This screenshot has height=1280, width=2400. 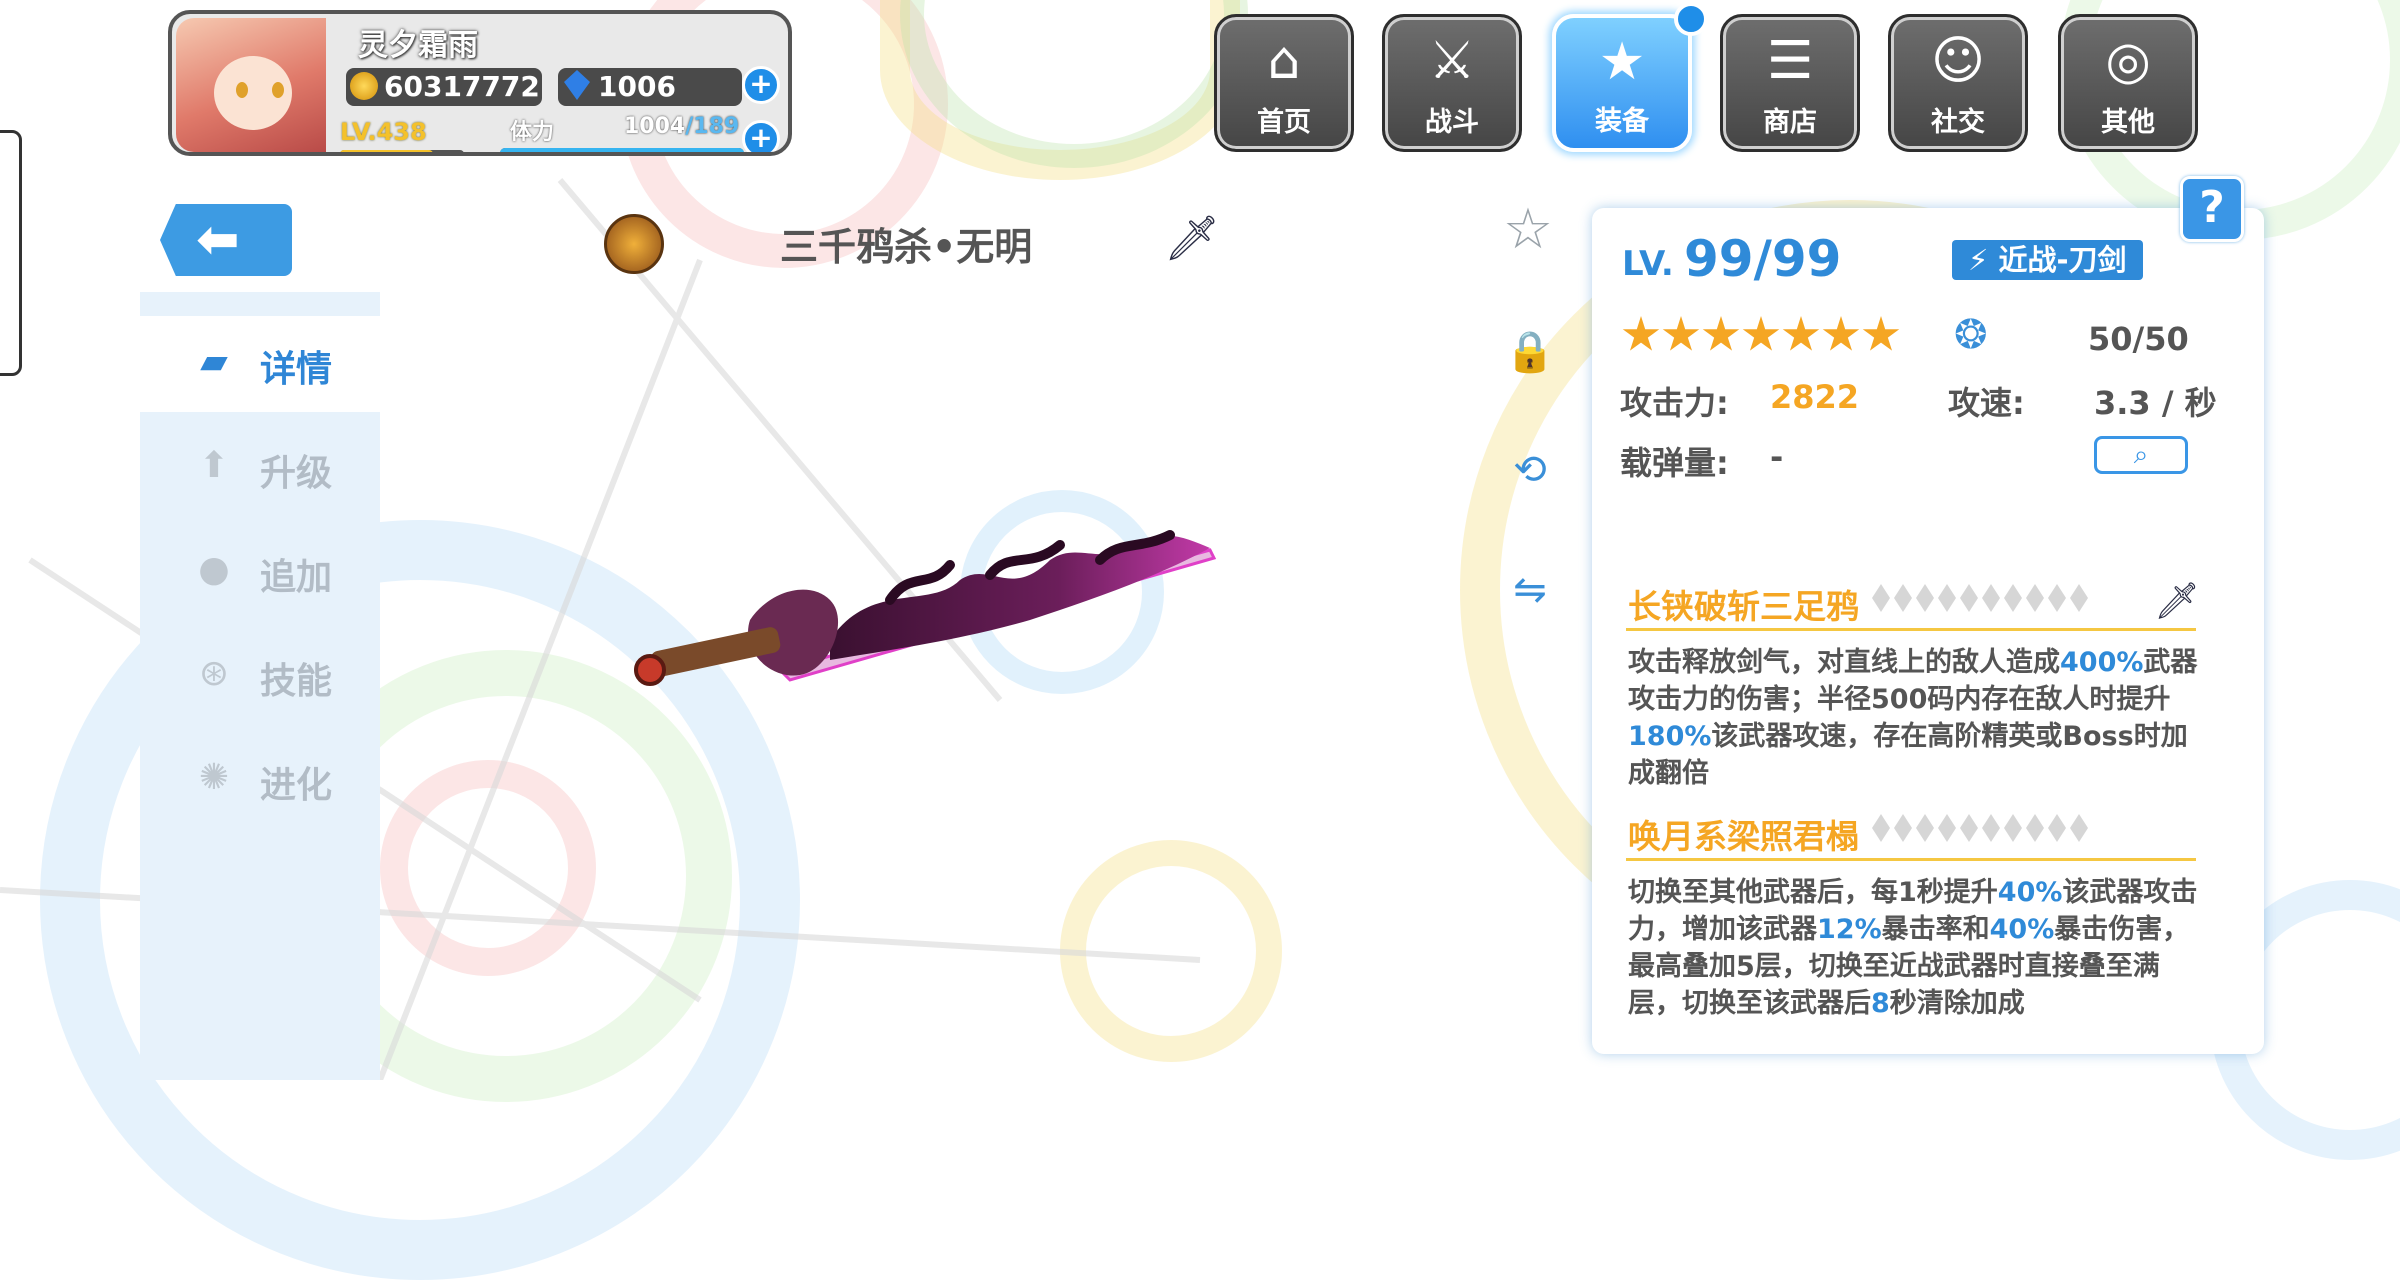 What do you see at coordinates (1743, 606) in the screenshot?
I see `skill-1-name: 长铗破斩三足鸦` at bounding box center [1743, 606].